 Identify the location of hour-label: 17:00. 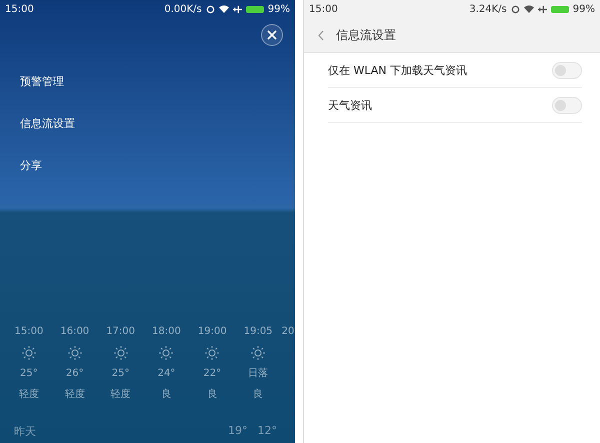
(121, 332).